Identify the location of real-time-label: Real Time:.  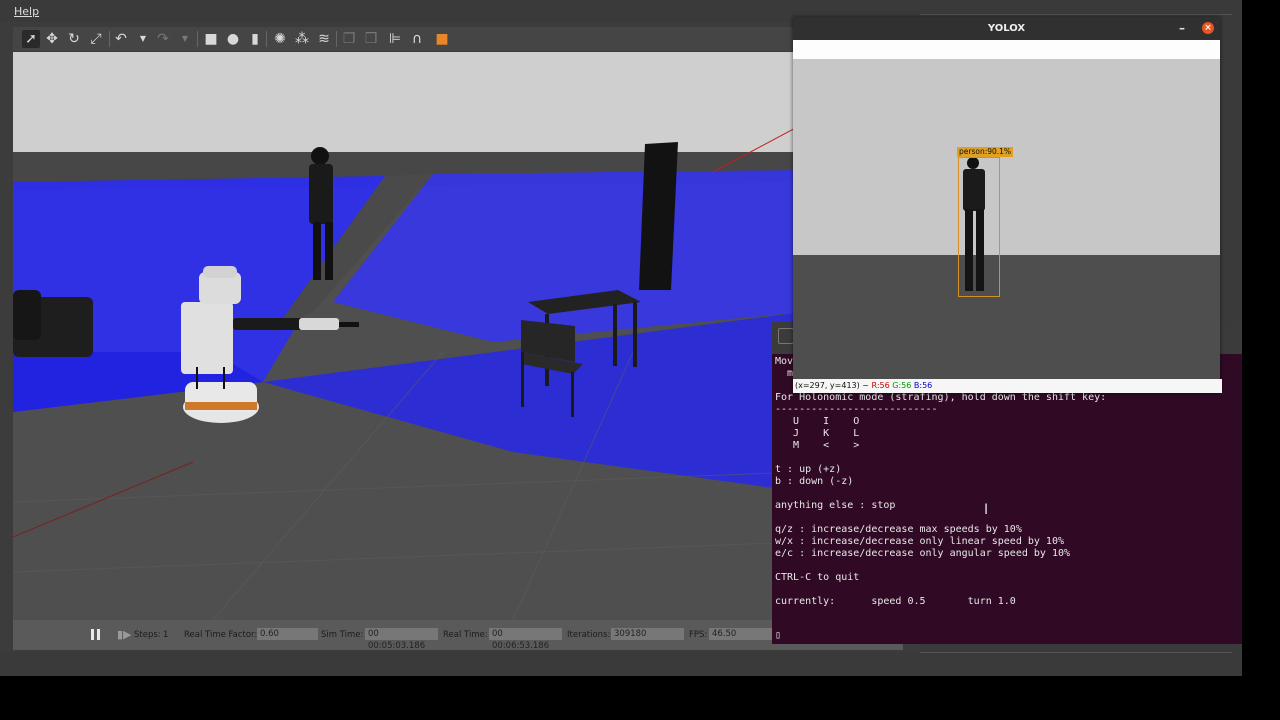
(465, 635).